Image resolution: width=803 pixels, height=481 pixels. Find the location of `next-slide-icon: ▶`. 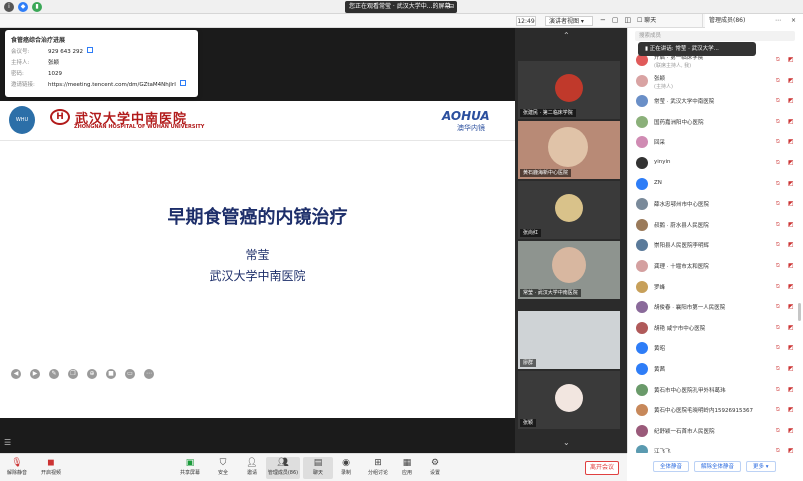

next-slide-icon: ▶ is located at coordinates (35, 374).